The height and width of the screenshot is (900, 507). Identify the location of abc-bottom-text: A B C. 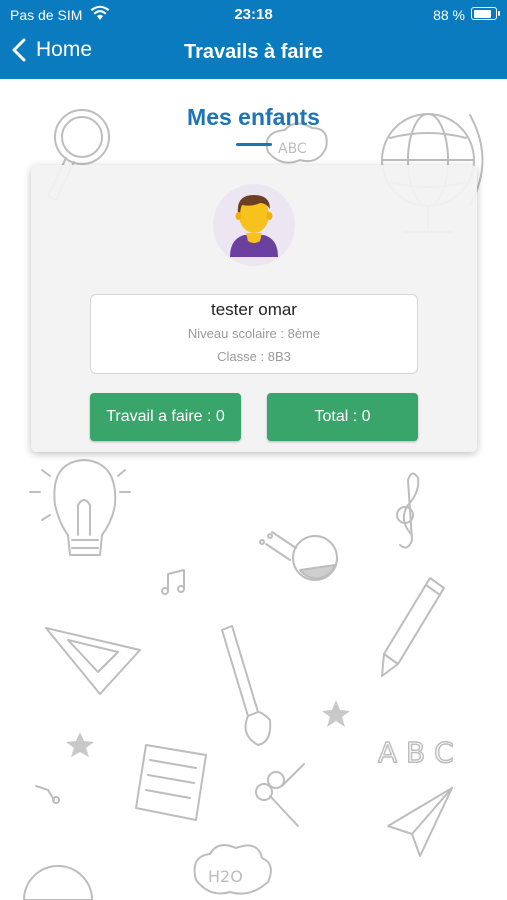
(416, 752).